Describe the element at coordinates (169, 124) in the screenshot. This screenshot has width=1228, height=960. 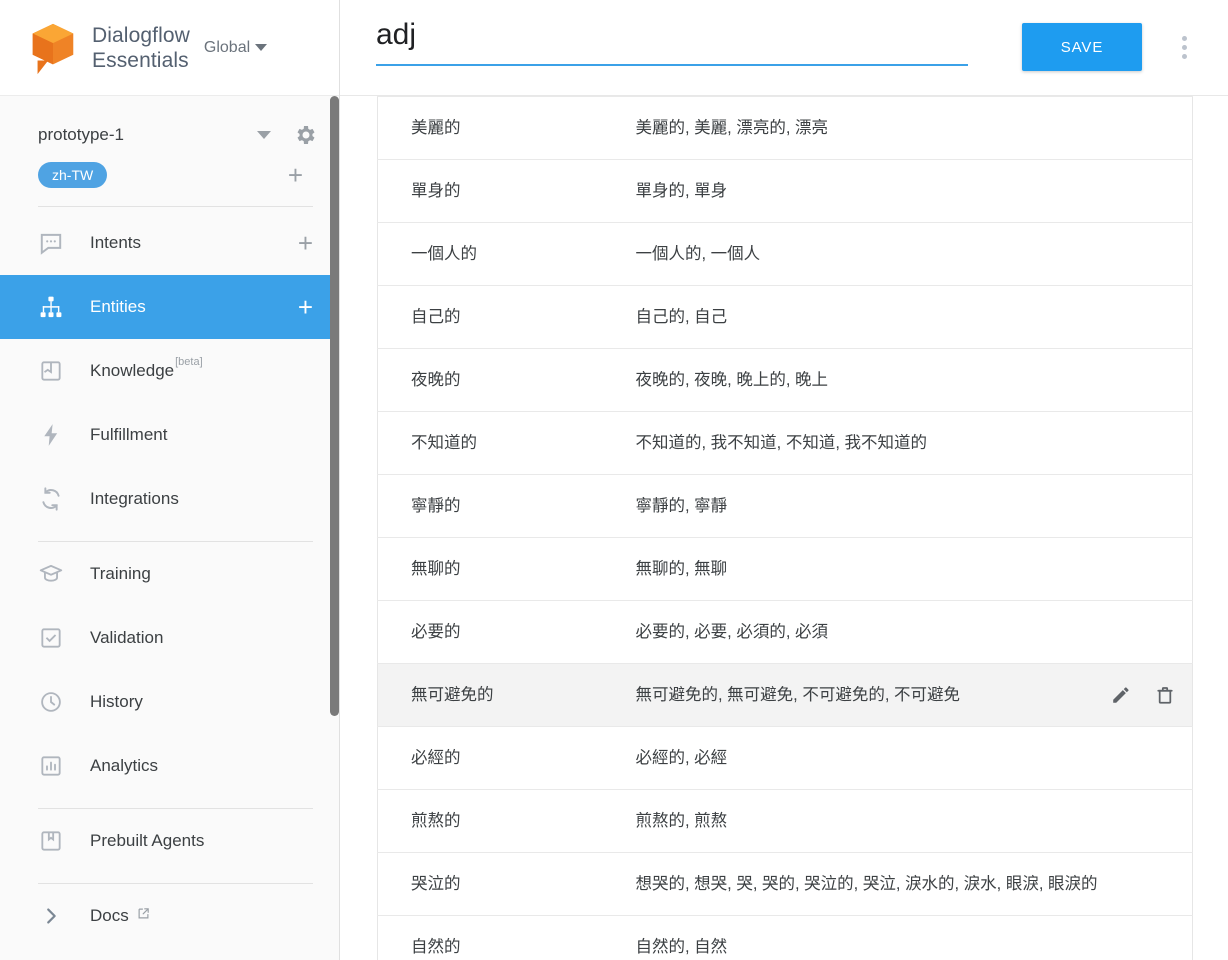
I see `agent-selector: prototype-1` at that location.